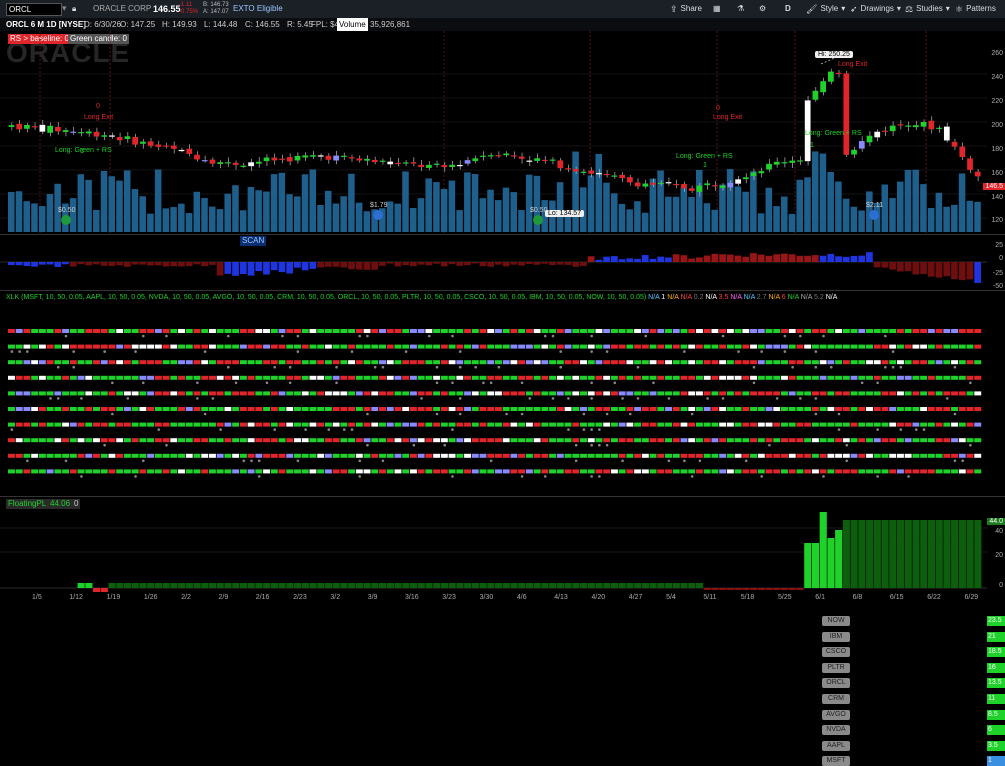 The width and height of the screenshot is (1005, 766). What do you see at coordinates (836, 683) in the screenshot?
I see `stock-label-orcl: ORCL` at bounding box center [836, 683].